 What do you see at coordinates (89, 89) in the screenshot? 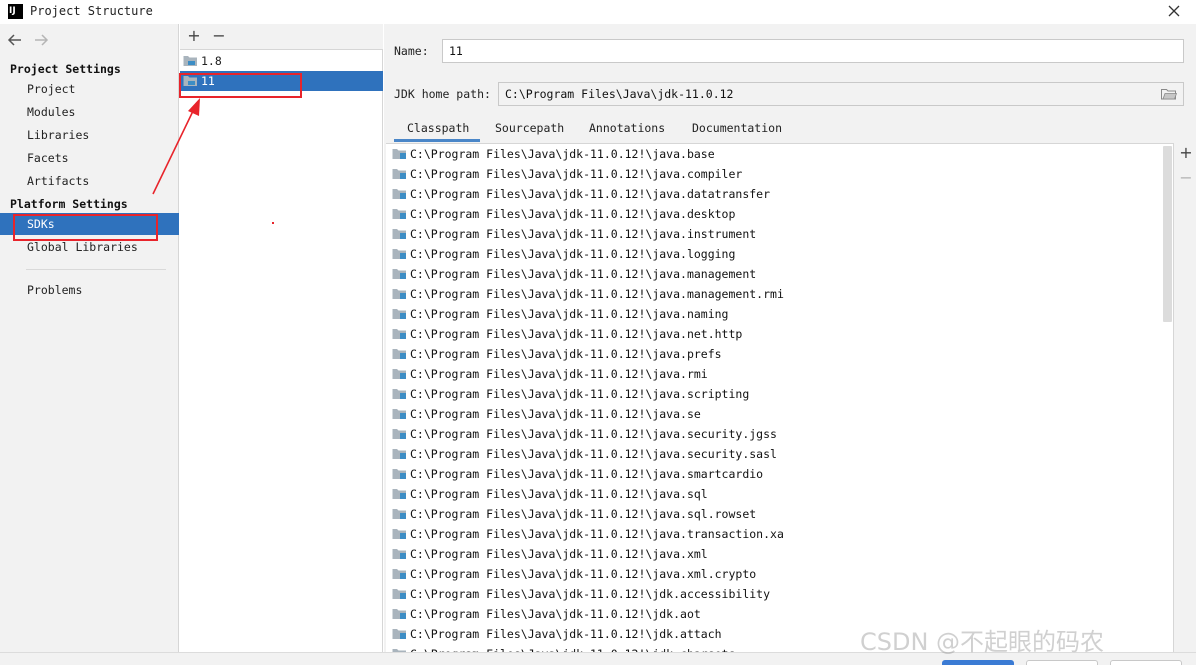
I see `sidebar-item-project: Project` at bounding box center [89, 89].